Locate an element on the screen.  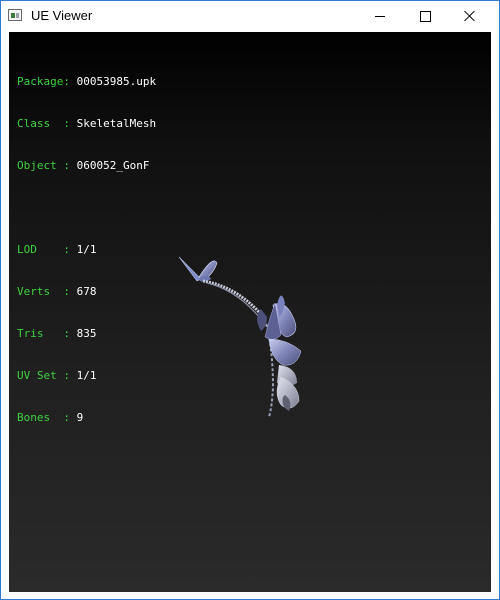
info-value: 835 is located at coordinates (86, 333).